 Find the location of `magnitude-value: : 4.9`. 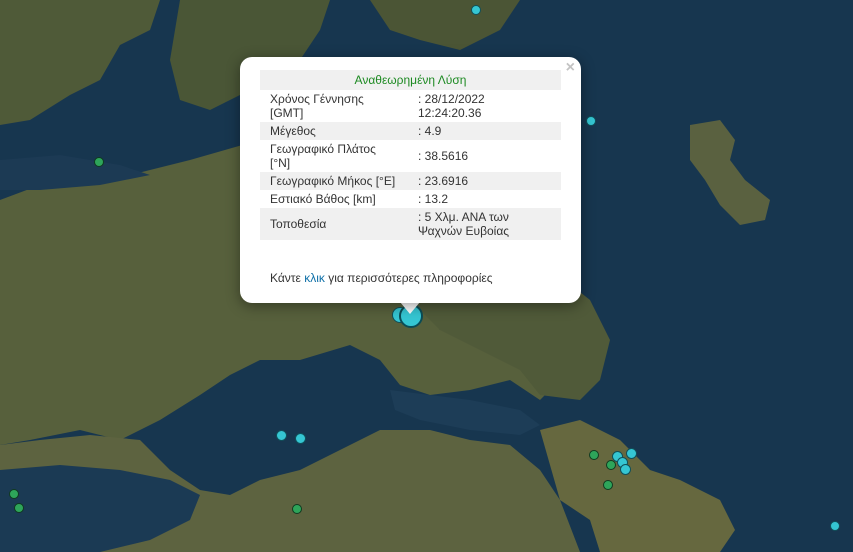

magnitude-value: : 4.9 is located at coordinates (430, 131).